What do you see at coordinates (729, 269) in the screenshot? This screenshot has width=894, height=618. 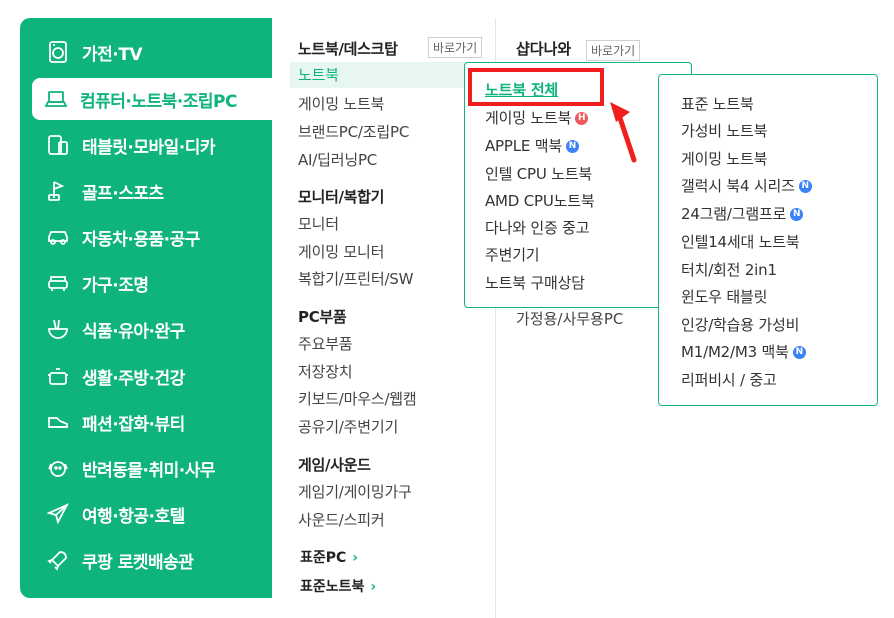 I see `menu-item: 터치/회전 2in1` at bounding box center [729, 269].